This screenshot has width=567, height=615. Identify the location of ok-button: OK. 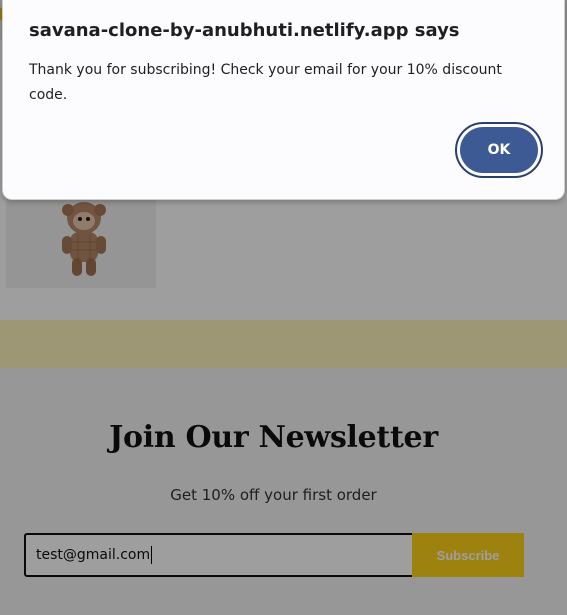
(499, 150).